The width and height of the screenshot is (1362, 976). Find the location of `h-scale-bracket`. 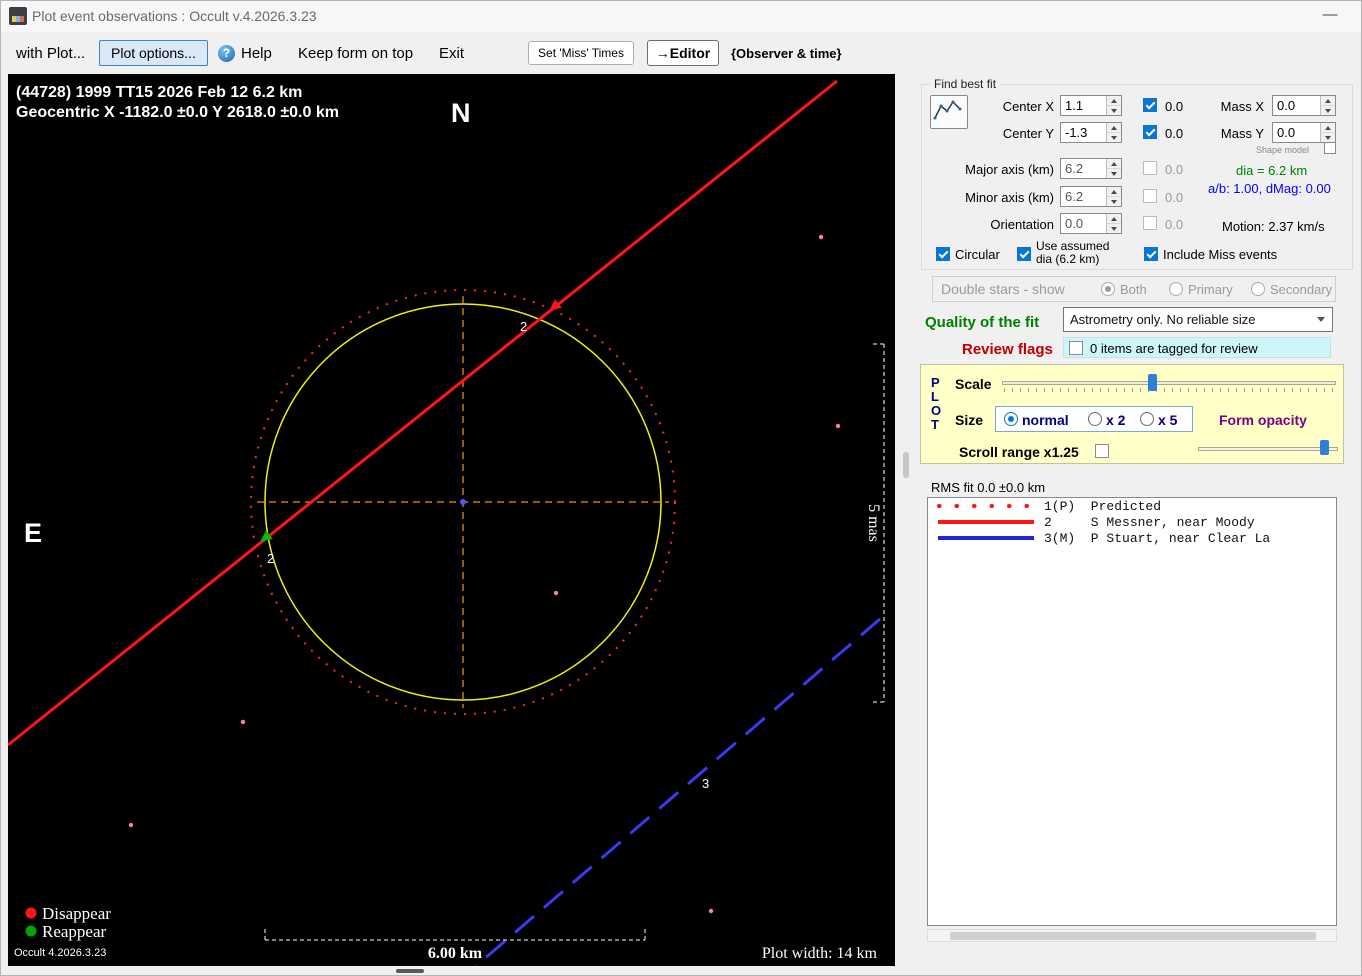

h-scale-bracket is located at coordinates (455, 934).